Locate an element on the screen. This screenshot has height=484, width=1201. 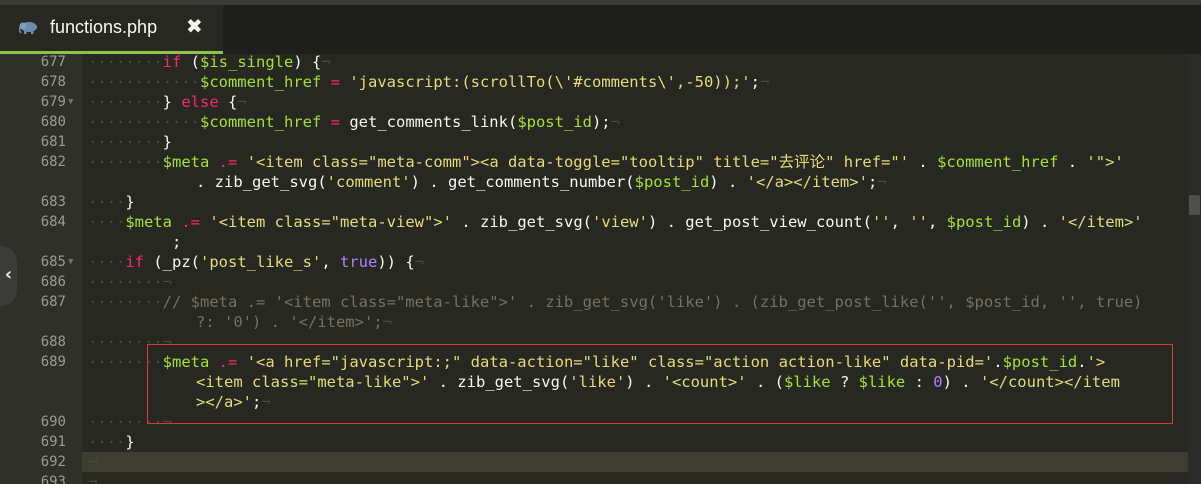
code-line: 686 ········¬ is located at coordinates (594, 282).